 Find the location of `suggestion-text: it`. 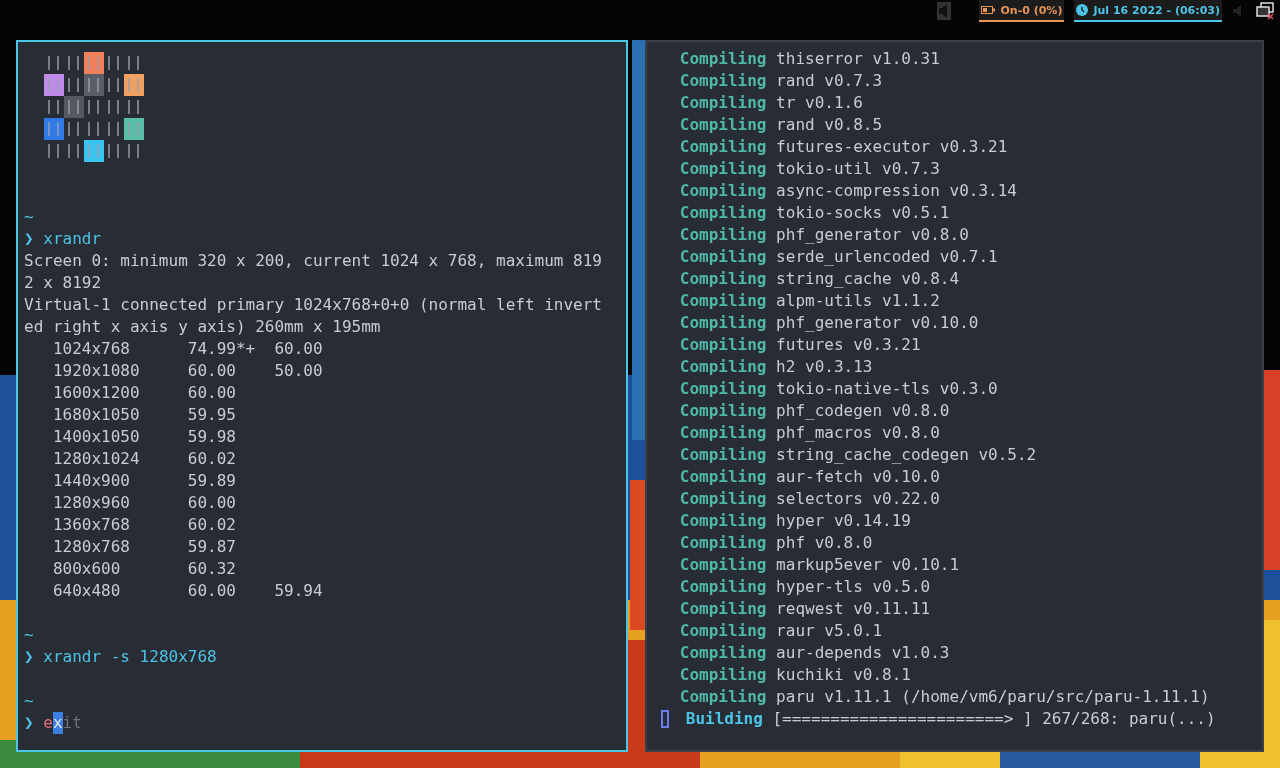

suggestion-text: it is located at coordinates (72, 723).